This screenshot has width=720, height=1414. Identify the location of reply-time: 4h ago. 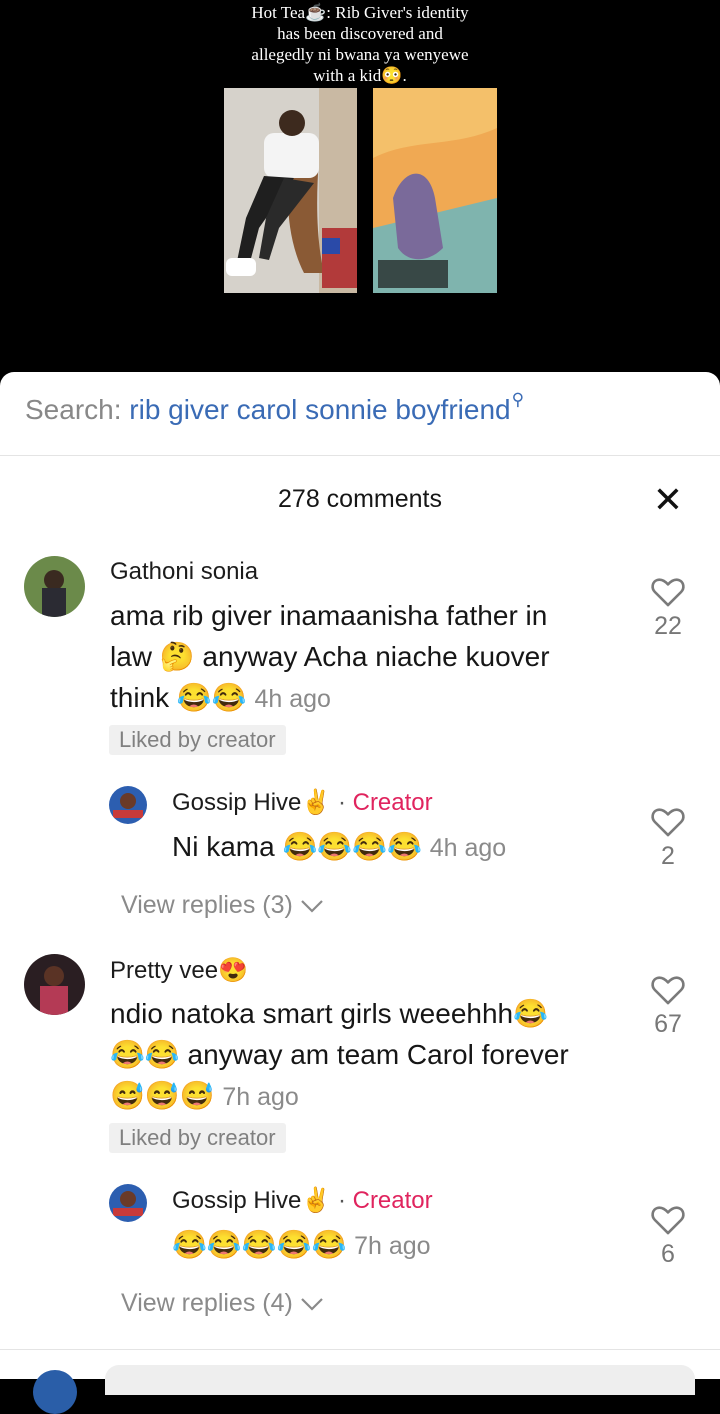
(468, 848).